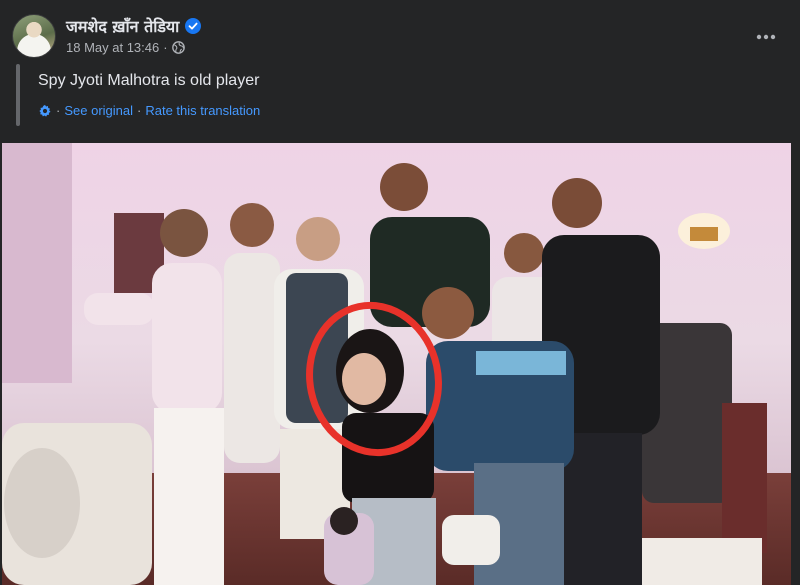  I want to click on post-header: जमशेद ख़ाँन तेडिया 18 May at 13:46 ·, so click(400, 37).